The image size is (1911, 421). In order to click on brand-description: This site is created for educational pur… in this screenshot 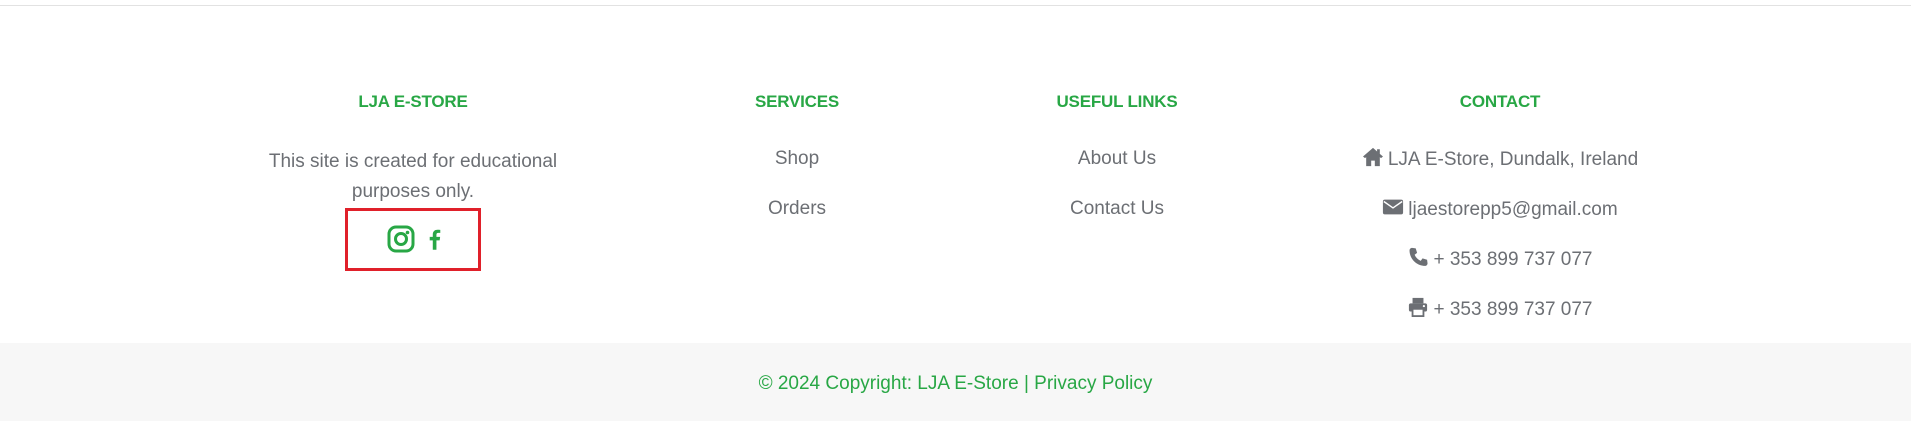, I will do `click(413, 176)`.